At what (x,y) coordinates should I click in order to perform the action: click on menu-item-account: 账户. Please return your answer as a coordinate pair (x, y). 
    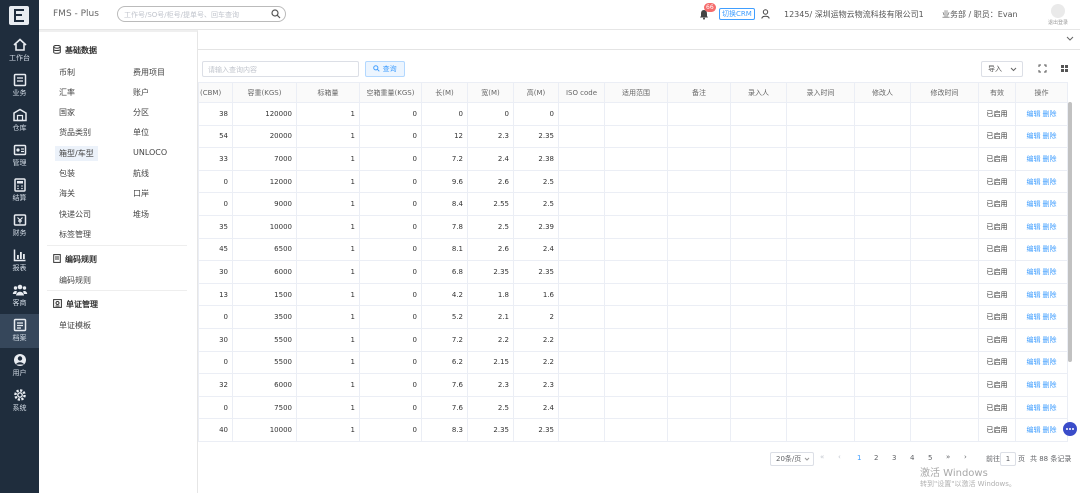
    Looking at the image, I should click on (141, 92).